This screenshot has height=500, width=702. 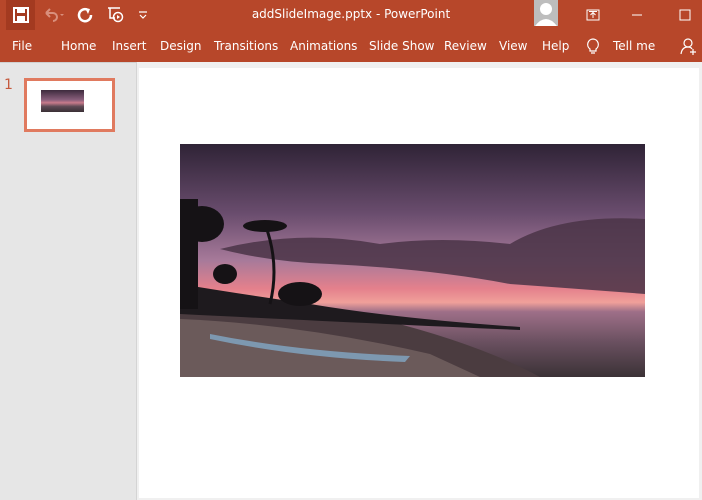 I want to click on slide-number: 1, so click(x=8, y=85).